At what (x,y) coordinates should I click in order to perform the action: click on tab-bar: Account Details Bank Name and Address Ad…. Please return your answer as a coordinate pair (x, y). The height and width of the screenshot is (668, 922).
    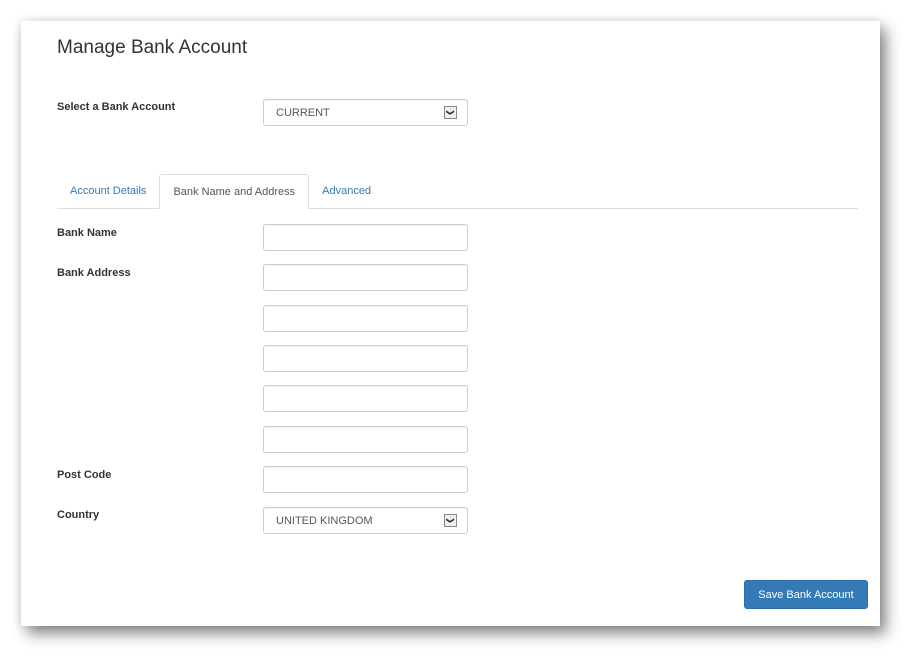
    Looking at the image, I should click on (457, 191).